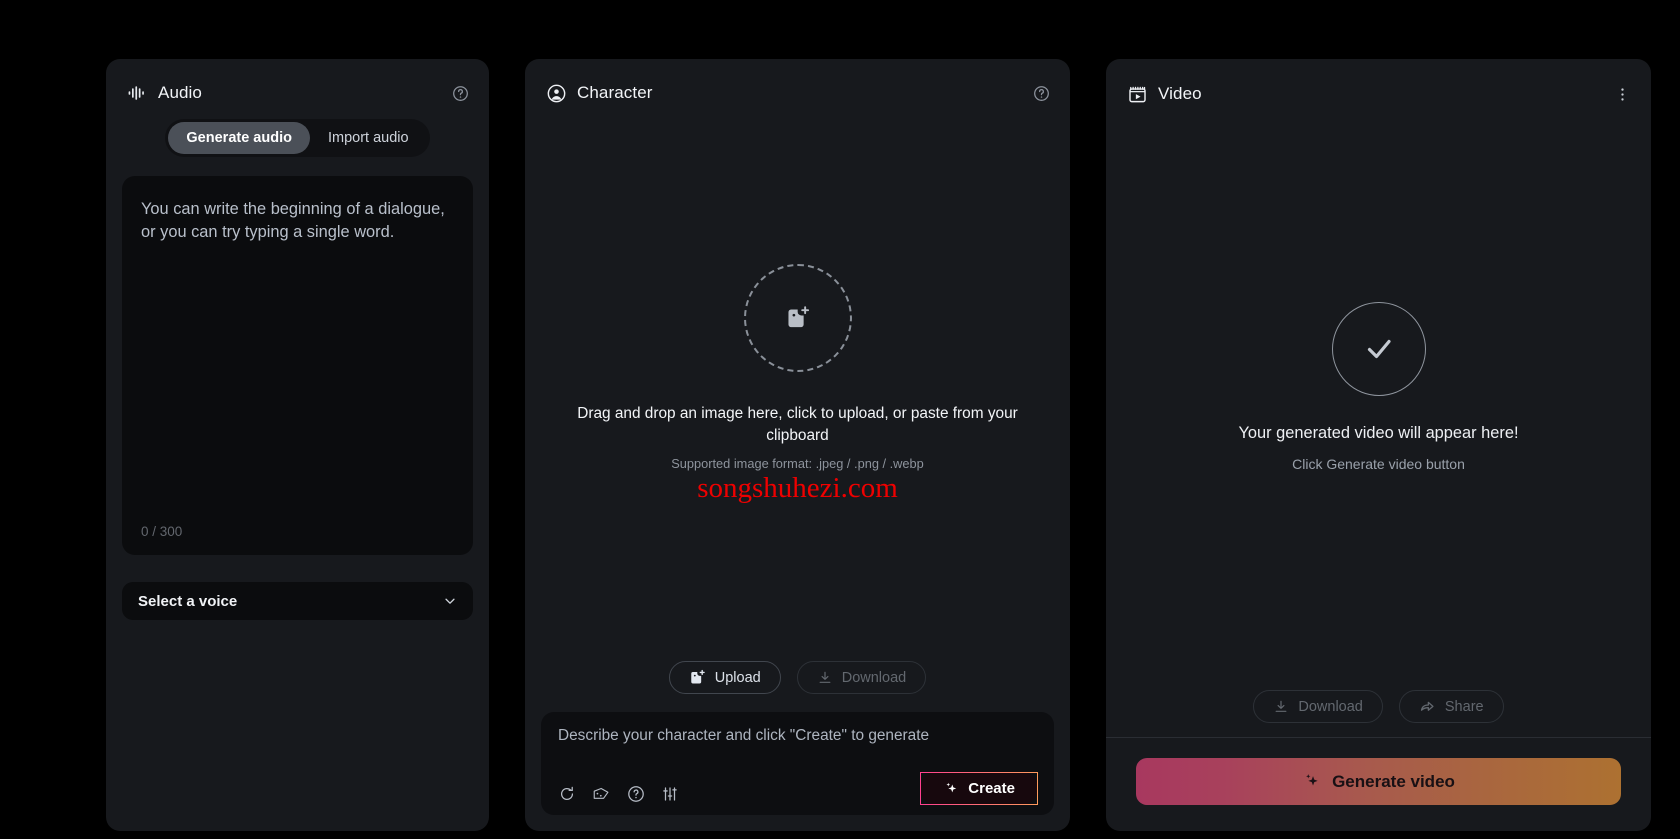 This screenshot has height=839, width=1680. What do you see at coordinates (188, 601) in the screenshot?
I see `voice-select-label: Select a voice` at bounding box center [188, 601].